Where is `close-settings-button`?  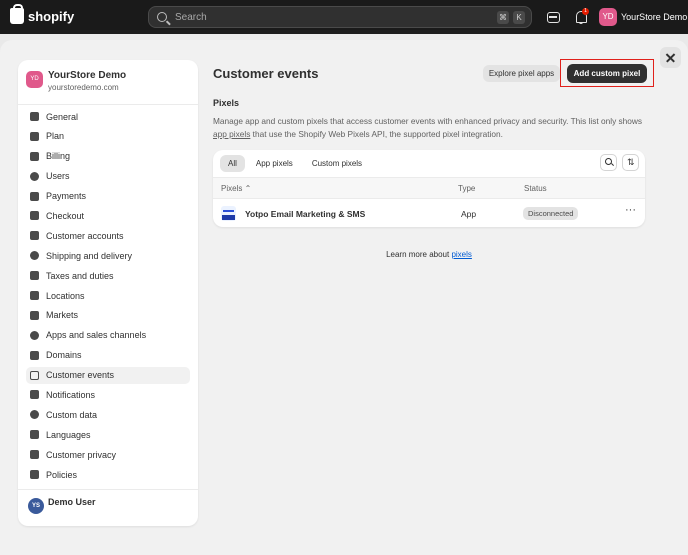 close-settings-button is located at coordinates (670, 57).